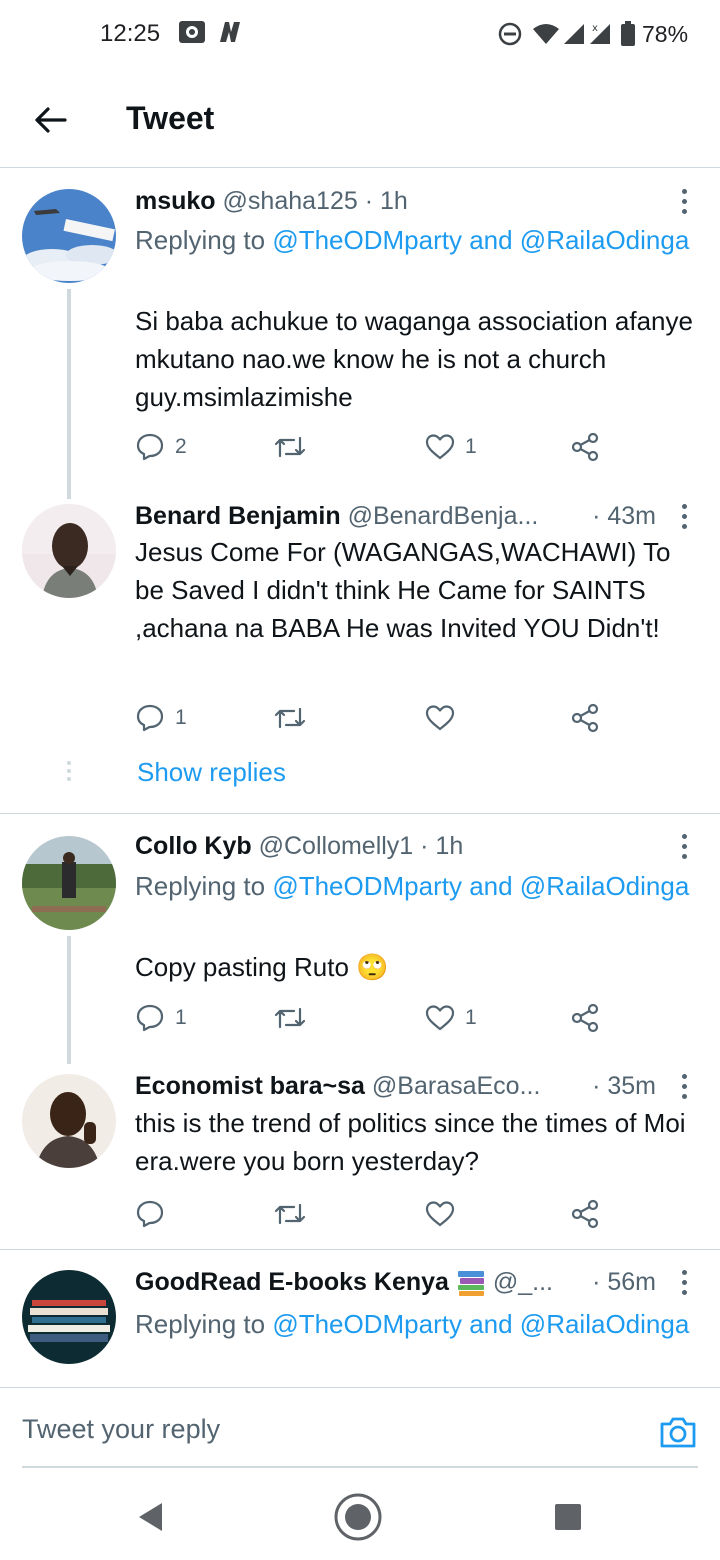 Image resolution: width=720 pixels, height=1560 pixels. What do you see at coordinates (181, 446) in the screenshot?
I see `reply-count: 2` at bounding box center [181, 446].